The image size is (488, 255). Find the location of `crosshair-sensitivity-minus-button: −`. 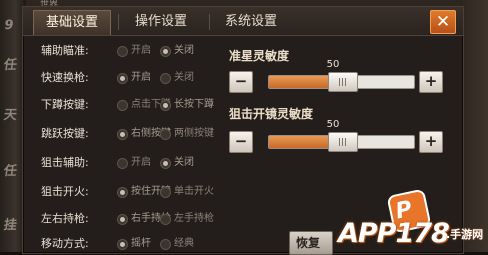

crosshair-sensitivity-minus-button: − is located at coordinates (241, 82).